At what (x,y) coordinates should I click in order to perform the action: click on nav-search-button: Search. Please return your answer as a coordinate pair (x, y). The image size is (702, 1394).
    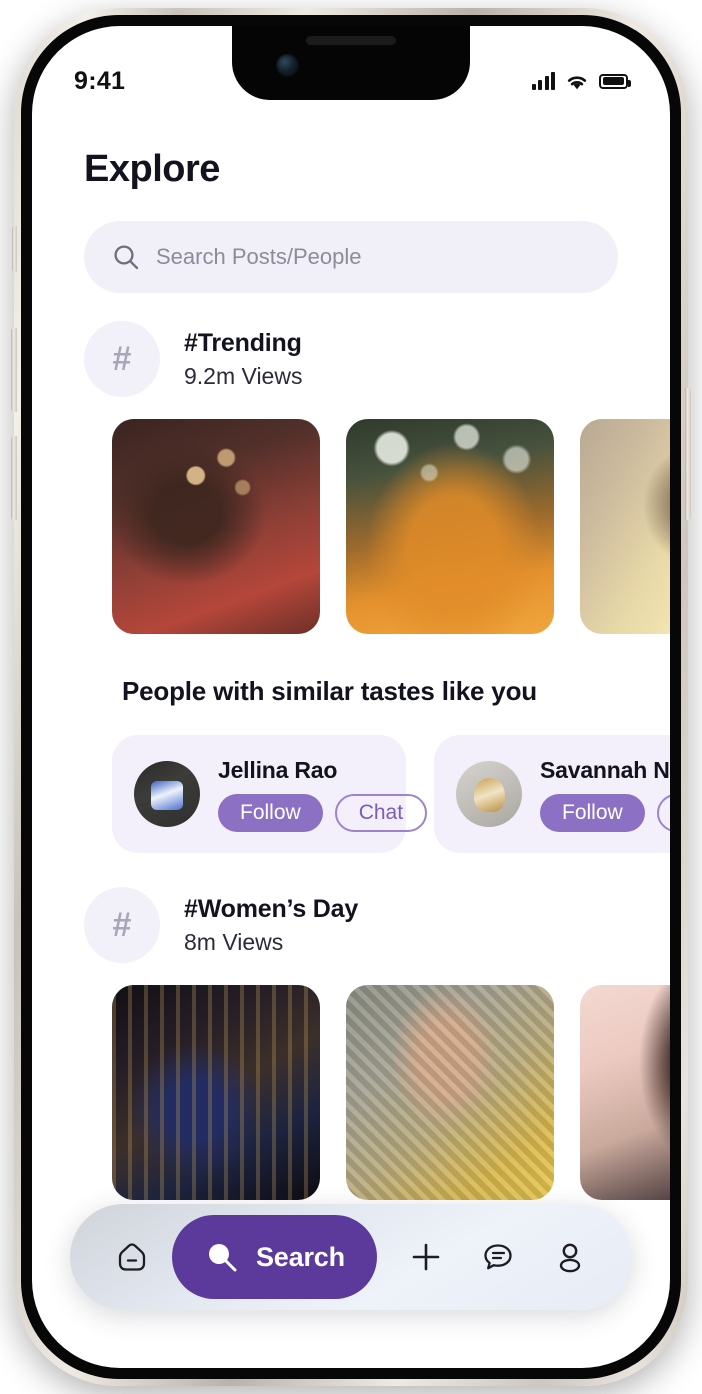
    Looking at the image, I should click on (274, 1257).